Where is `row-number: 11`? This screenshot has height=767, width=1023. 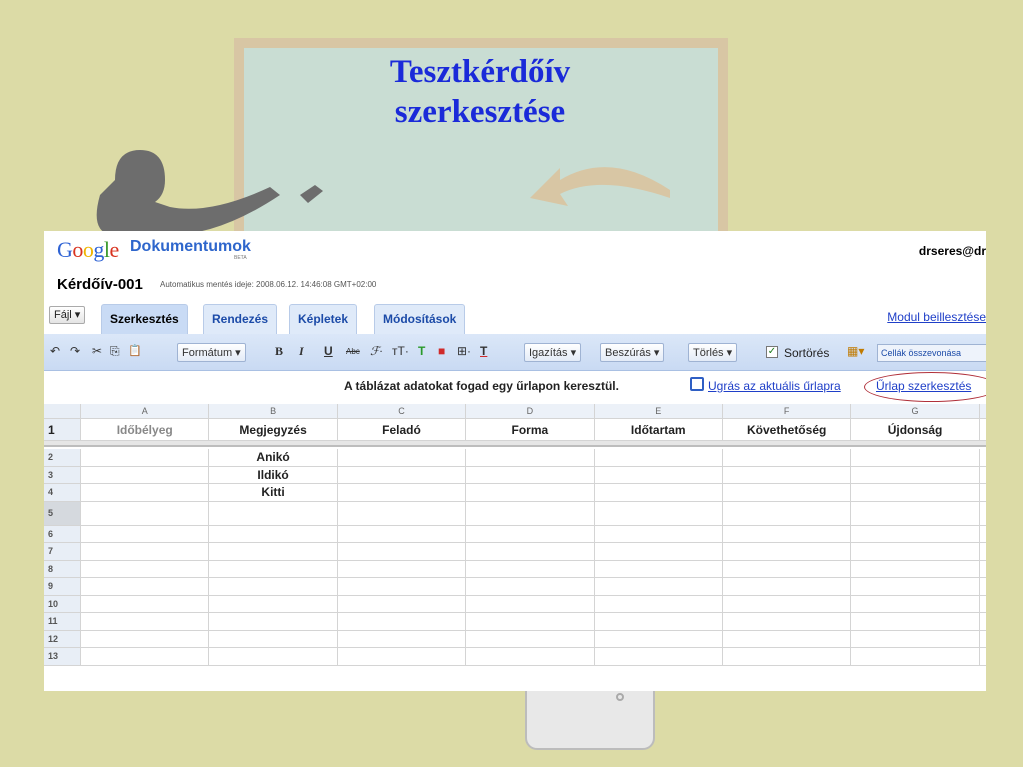 row-number: 11 is located at coordinates (62, 621).